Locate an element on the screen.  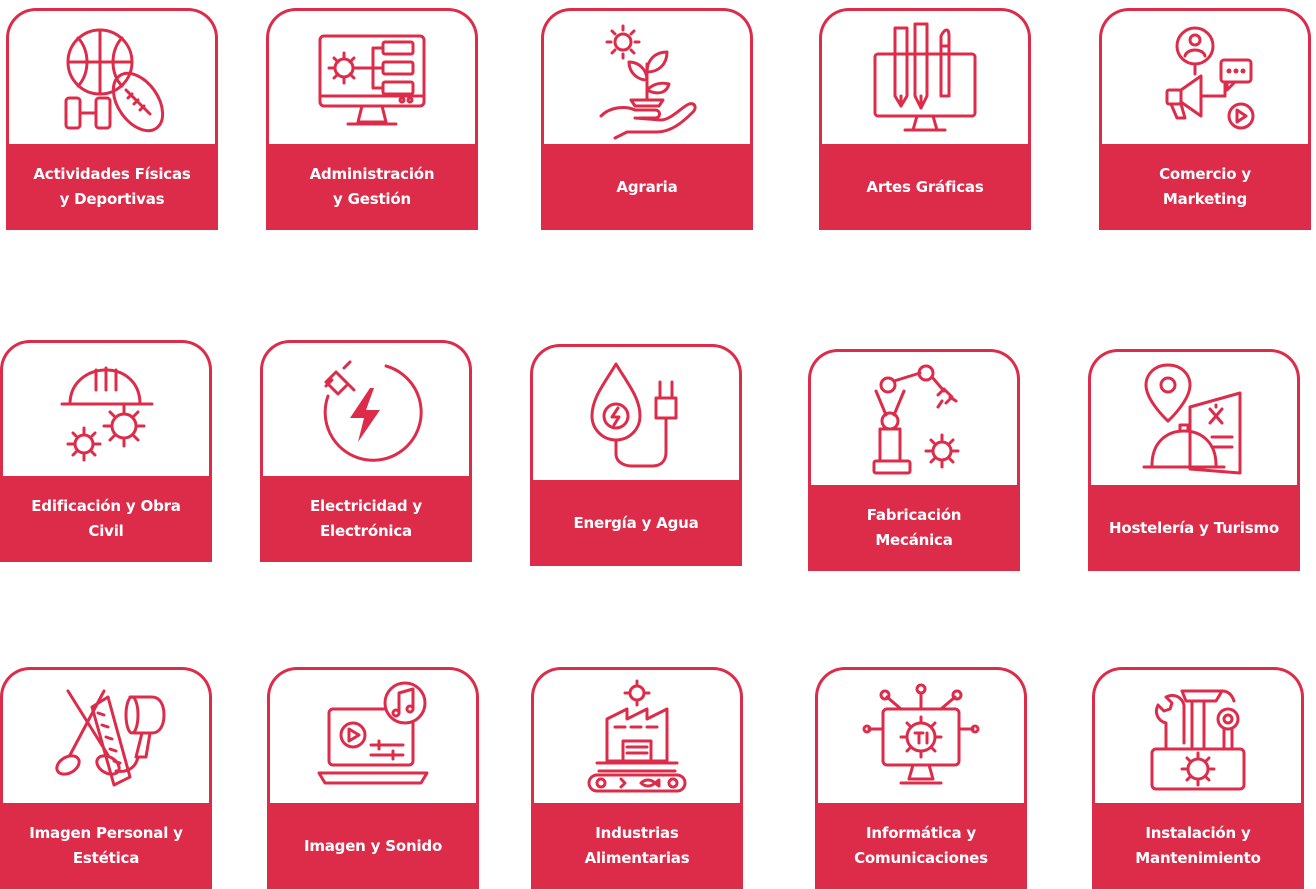
factory-conveyor-icon is located at coordinates (637, 735).